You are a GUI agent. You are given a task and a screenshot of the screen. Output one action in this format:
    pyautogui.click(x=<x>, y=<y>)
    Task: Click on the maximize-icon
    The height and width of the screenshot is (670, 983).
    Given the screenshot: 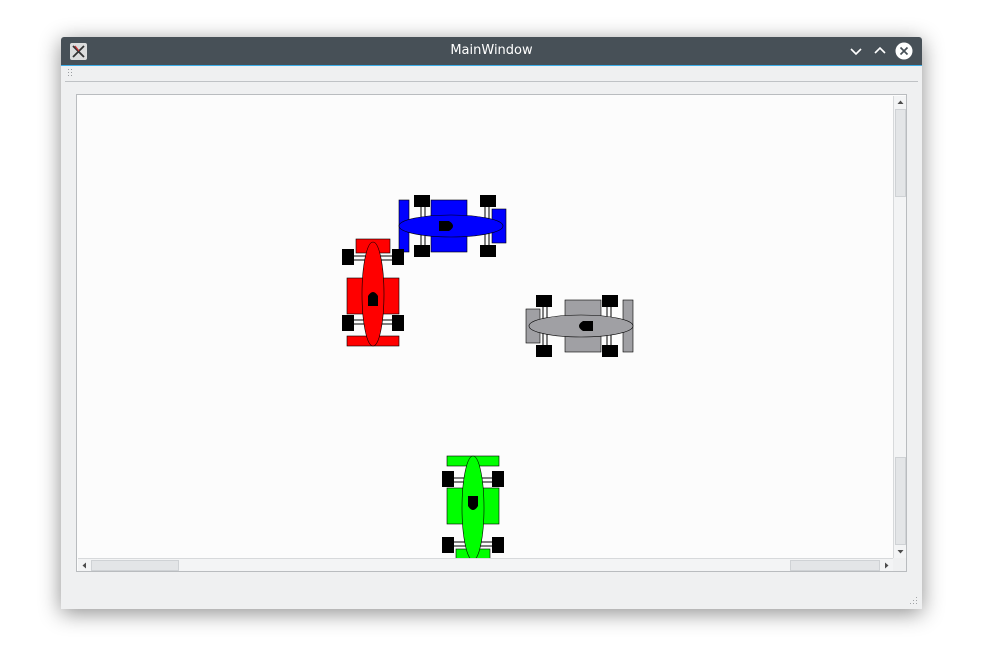 What is the action you would take?
    pyautogui.click(x=880, y=50)
    